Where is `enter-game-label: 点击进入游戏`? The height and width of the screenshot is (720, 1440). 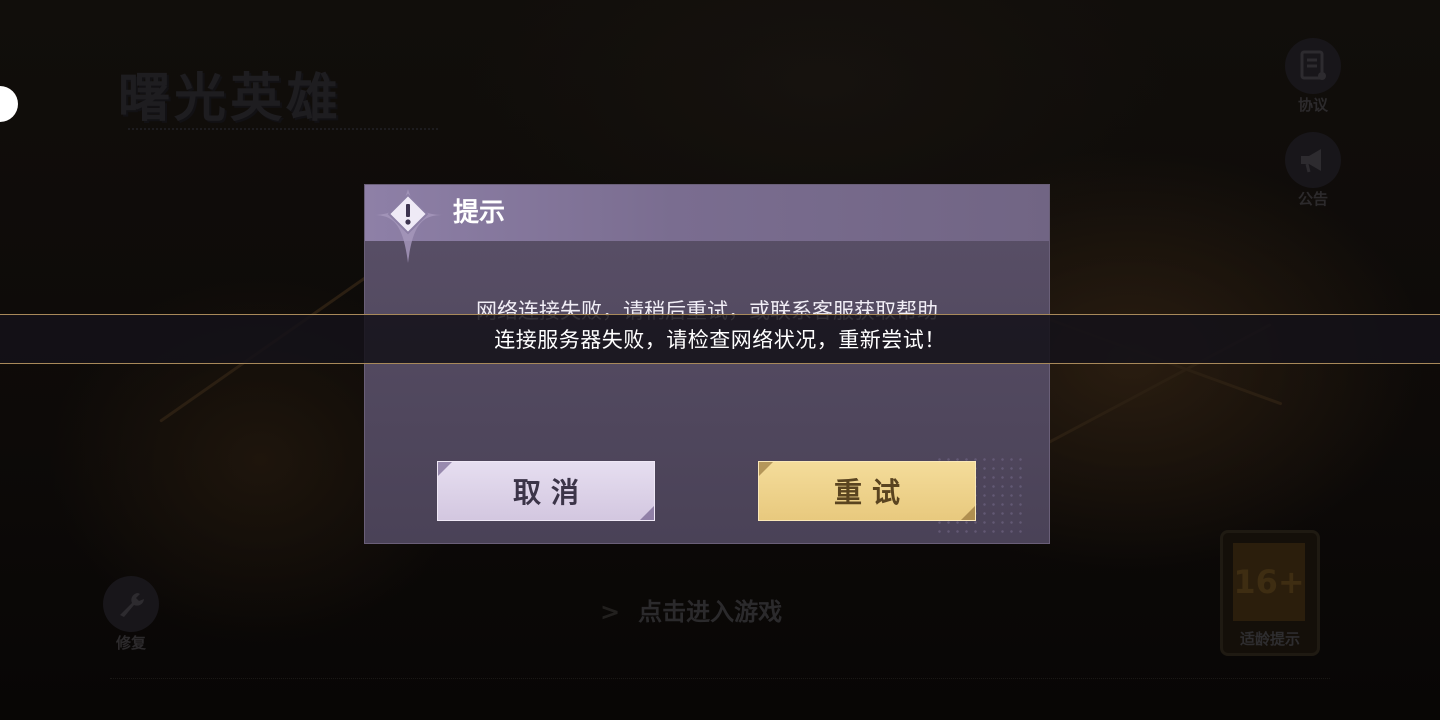 enter-game-label: 点击进入游戏 is located at coordinates (710, 612).